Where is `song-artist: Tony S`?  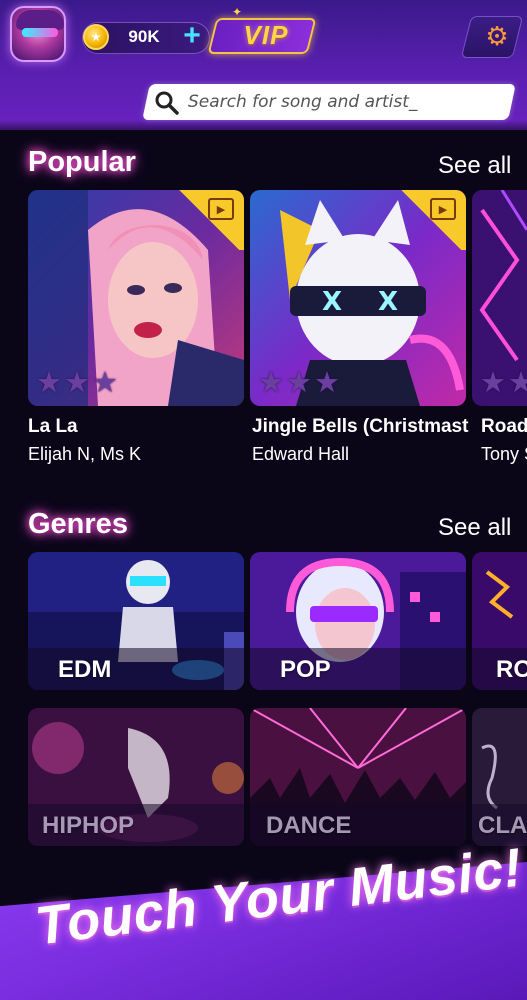 song-artist: Tony S is located at coordinates (504, 454).